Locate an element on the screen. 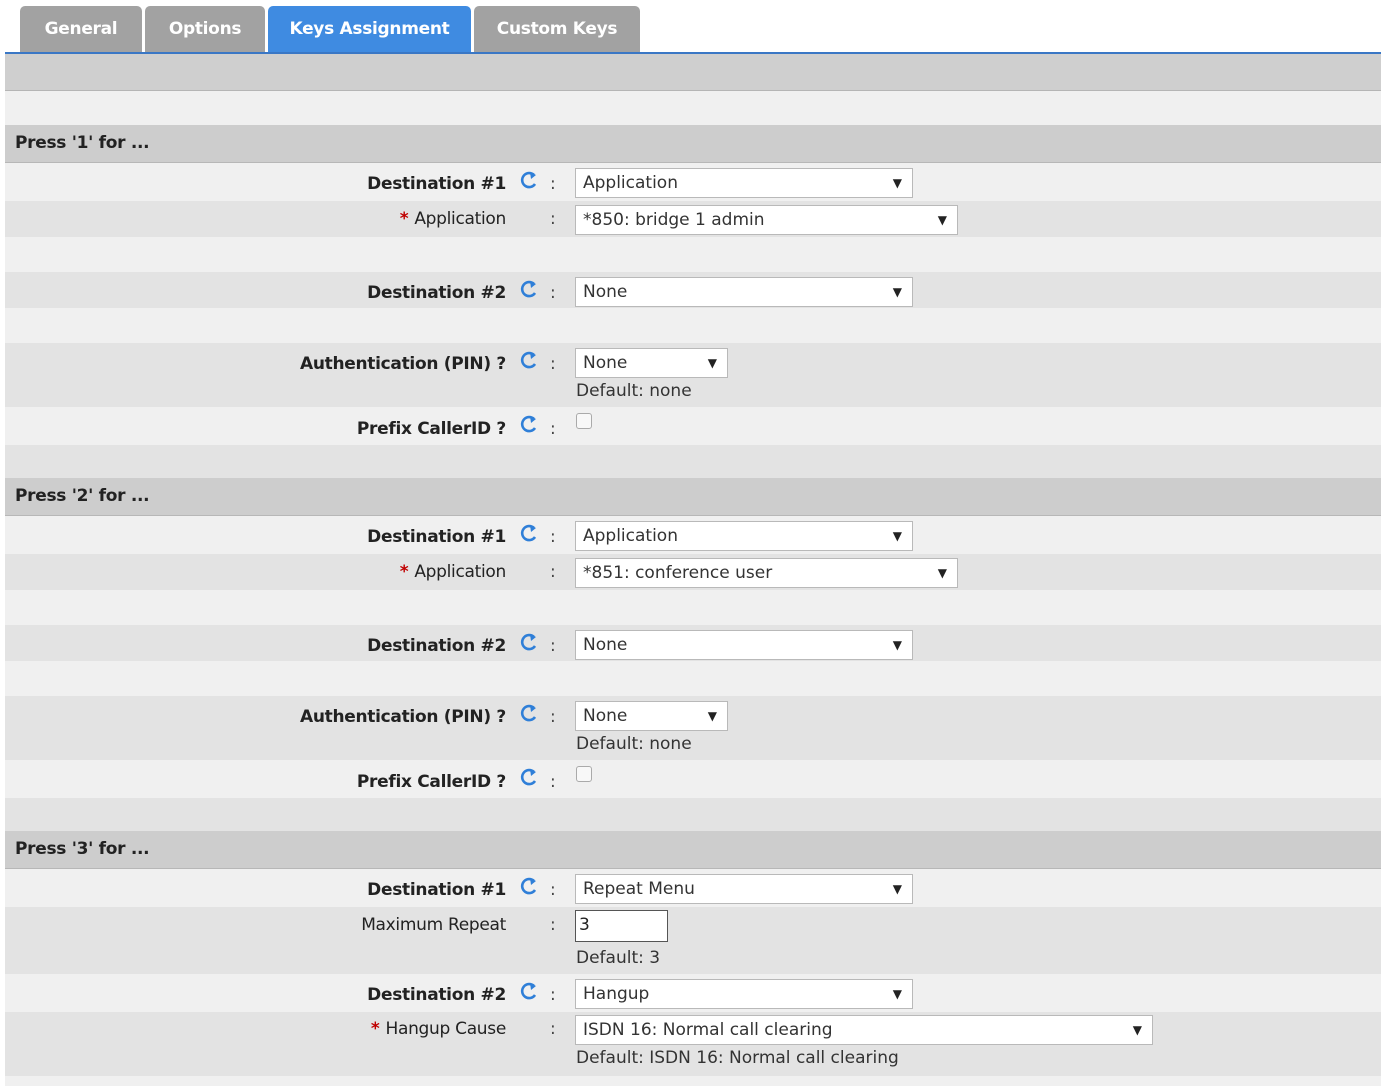 The width and height of the screenshot is (1385, 1086). destination-1-select: Repeat Menu ▼ is located at coordinates (744, 889).